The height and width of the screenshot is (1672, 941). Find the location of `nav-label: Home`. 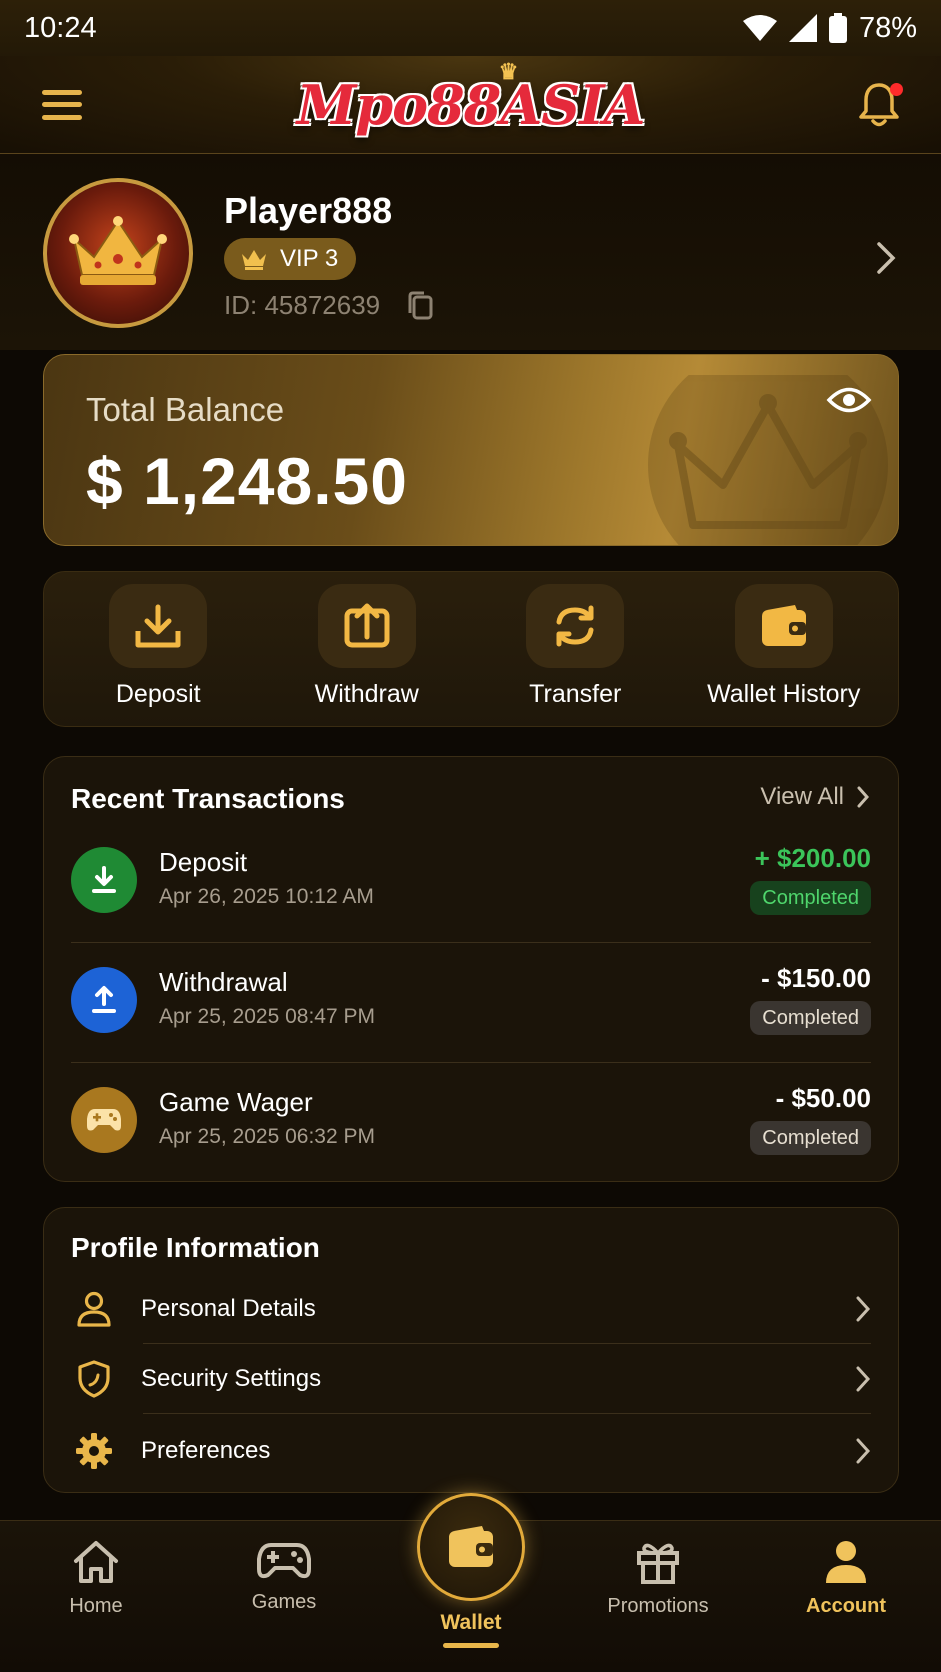

nav-label: Home is located at coordinates (96, 1606).